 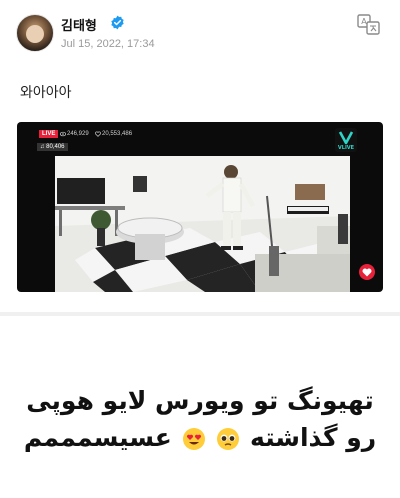 I want to click on listener-count: ♫ 80,406, so click(x=52, y=147).